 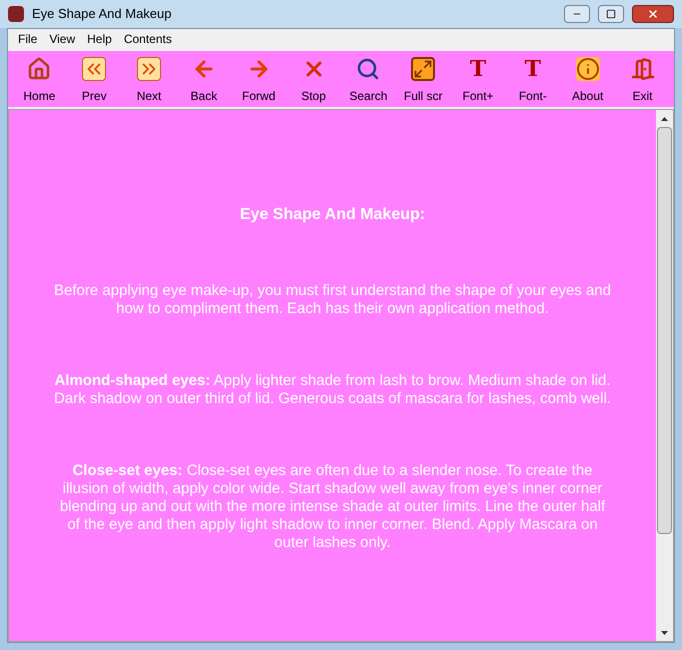 What do you see at coordinates (99, 39) in the screenshot?
I see `menu-item: Help` at bounding box center [99, 39].